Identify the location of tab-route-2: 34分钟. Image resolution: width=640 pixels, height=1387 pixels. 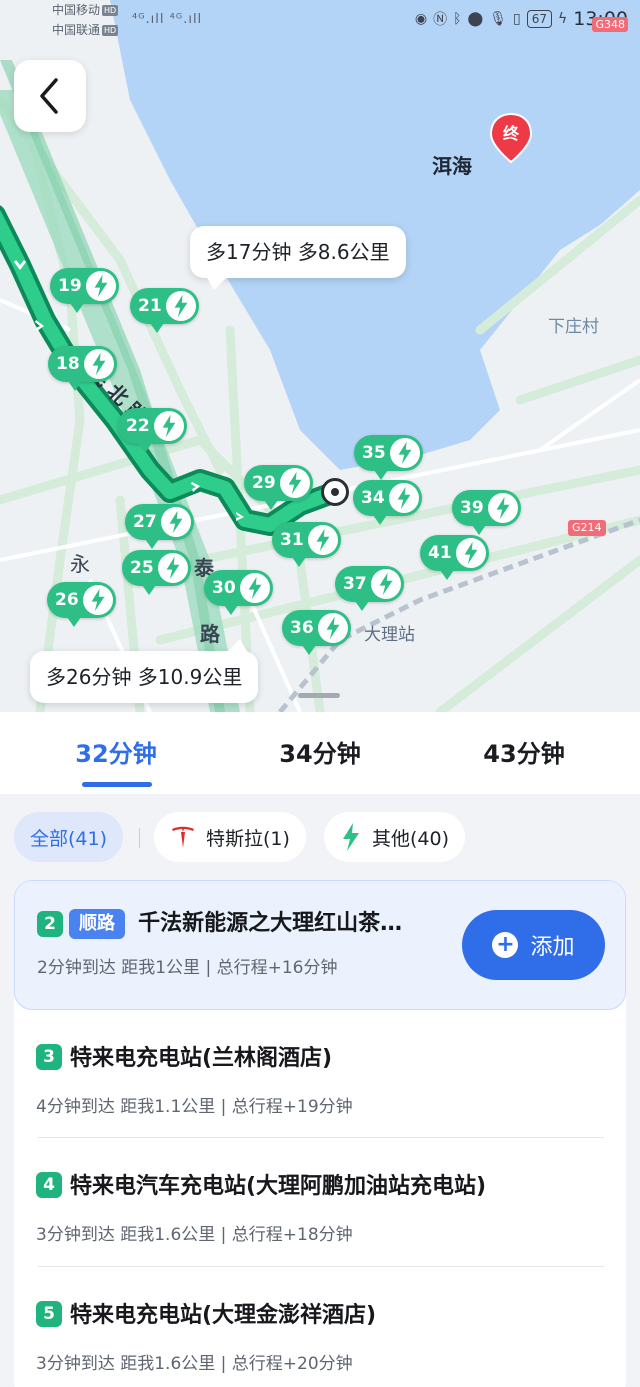
(320, 751).